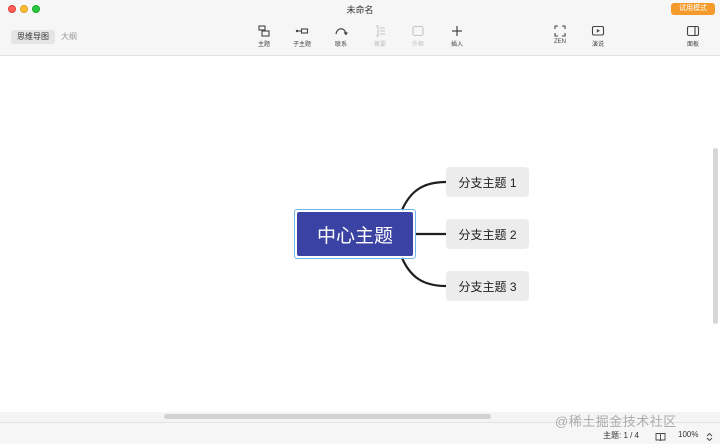 The image size is (720, 444). I want to click on watermark: @稀土掘金技术社区, so click(616, 421).